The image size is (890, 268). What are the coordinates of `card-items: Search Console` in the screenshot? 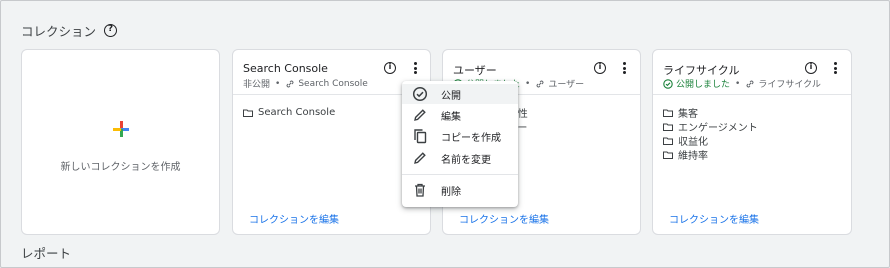 It's located at (289, 113).